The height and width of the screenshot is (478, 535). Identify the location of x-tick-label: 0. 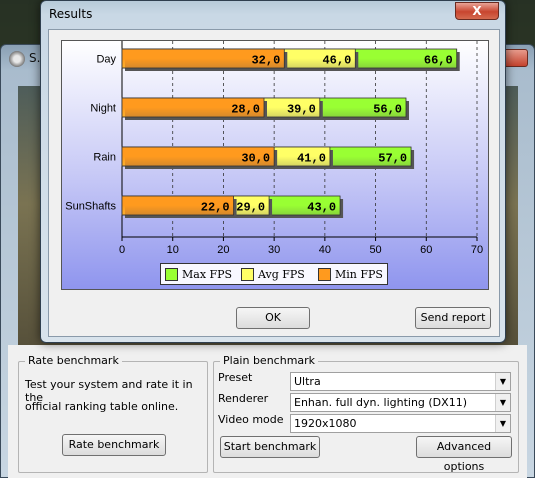
(122, 250).